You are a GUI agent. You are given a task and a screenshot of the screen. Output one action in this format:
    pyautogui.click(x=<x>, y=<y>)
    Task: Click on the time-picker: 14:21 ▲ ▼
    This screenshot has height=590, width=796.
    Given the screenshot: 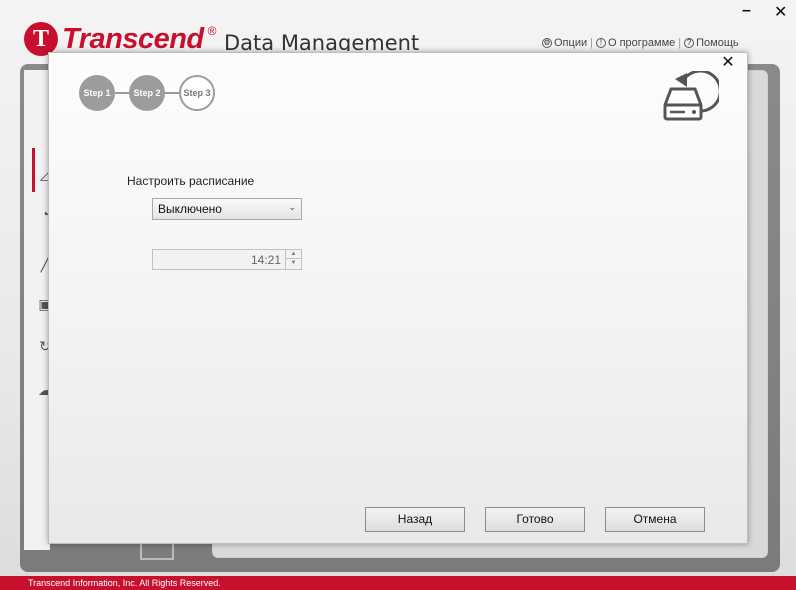 What is the action you would take?
    pyautogui.click(x=227, y=259)
    